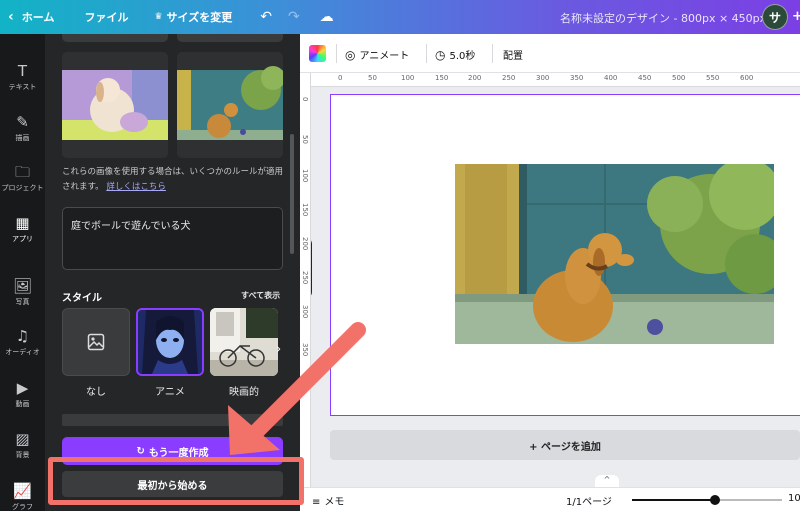 This screenshot has height=511, width=800. I want to click on rail-label: 写真, so click(22, 302).